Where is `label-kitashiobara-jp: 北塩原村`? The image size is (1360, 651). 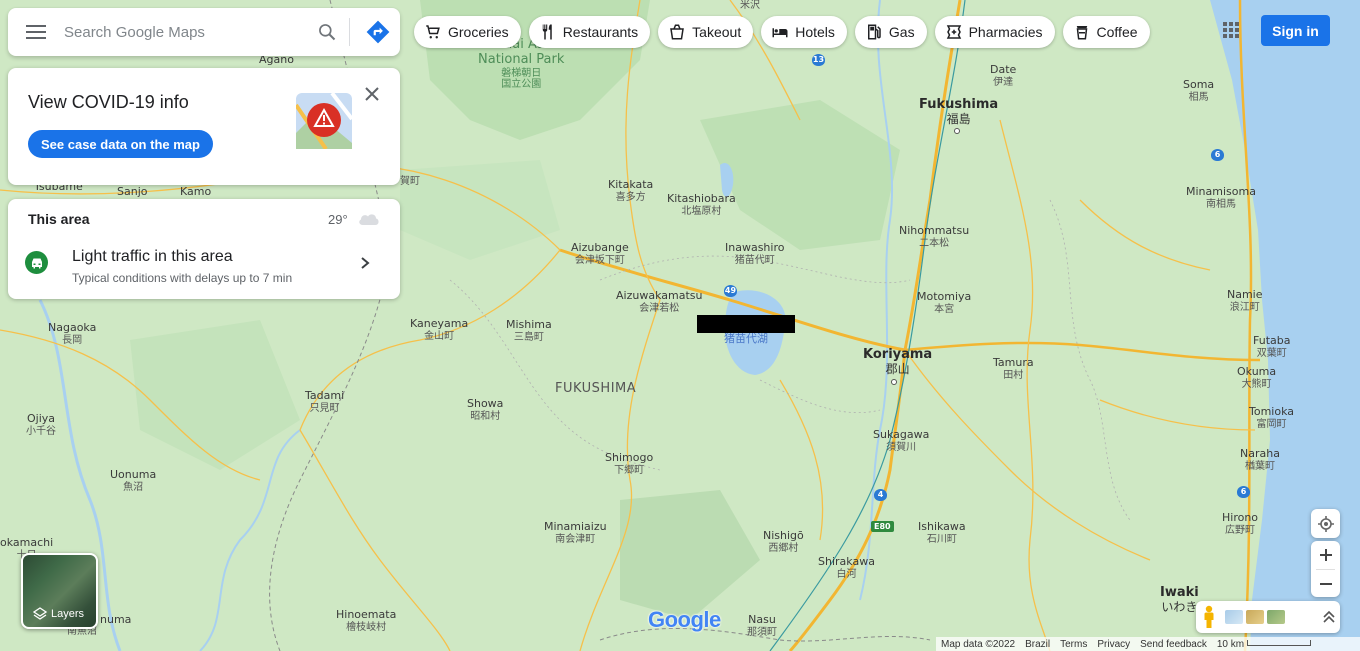
label-kitashiobara-jp: 北塩原村 is located at coordinates (701, 211).